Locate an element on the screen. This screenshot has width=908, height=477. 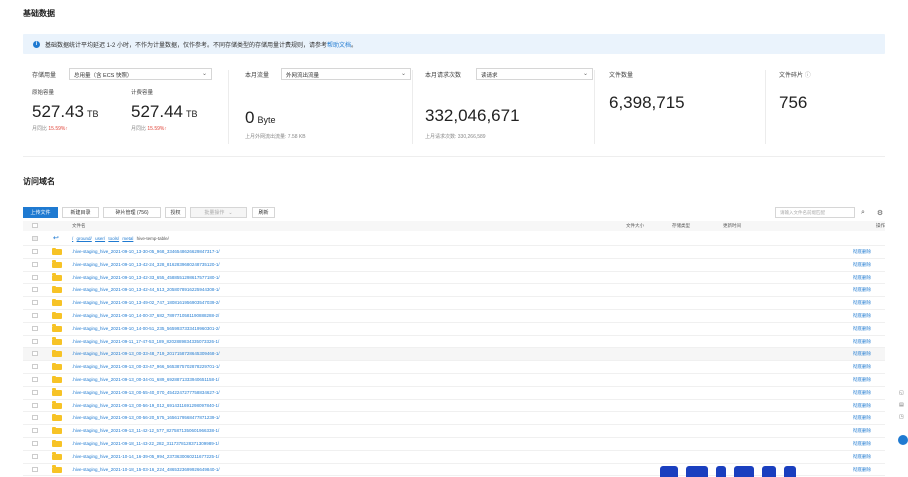
breadcrumb-tools: tools/ is located at coordinates (113, 238).